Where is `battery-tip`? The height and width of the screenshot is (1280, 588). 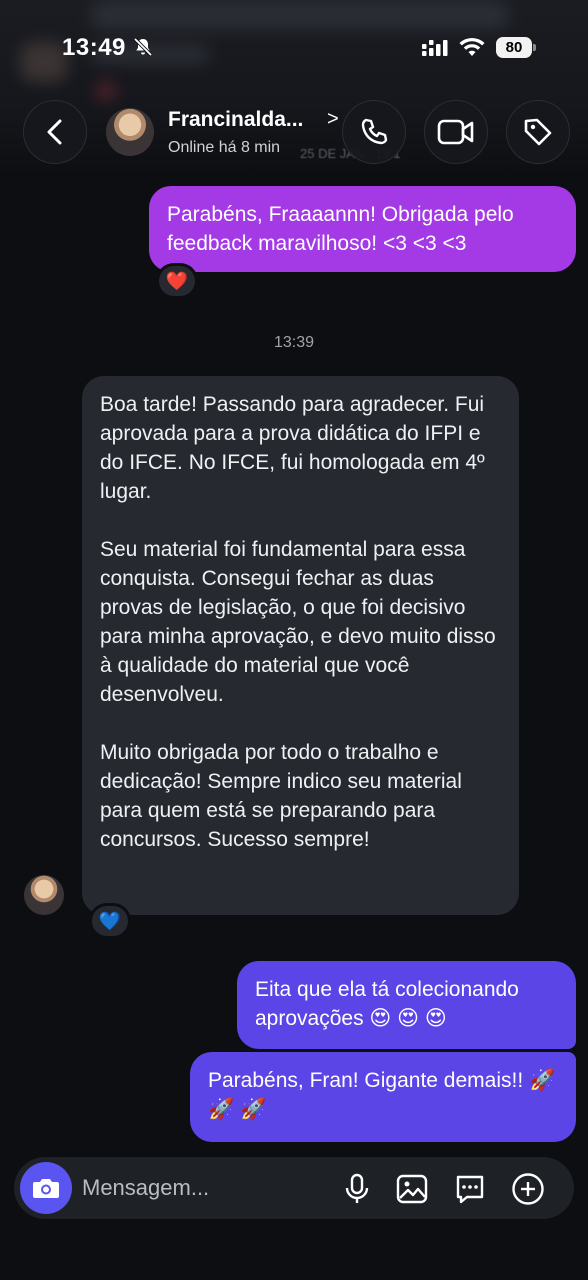 battery-tip is located at coordinates (534, 47).